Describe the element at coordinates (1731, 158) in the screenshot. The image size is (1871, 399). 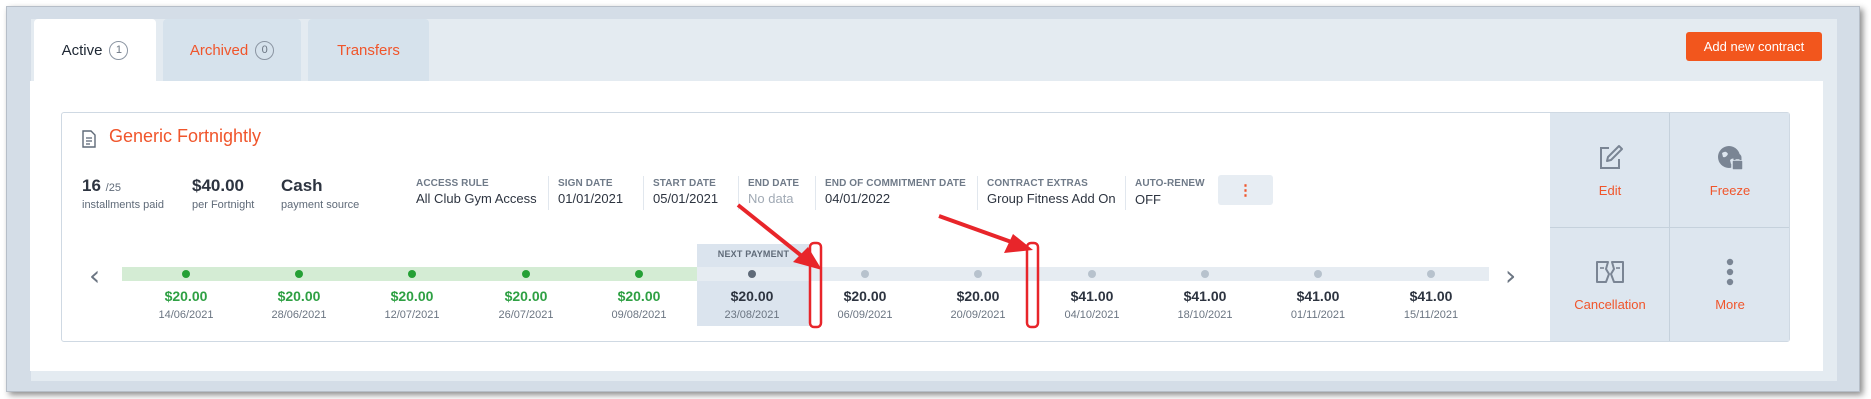
I see `freeze-icon` at that location.